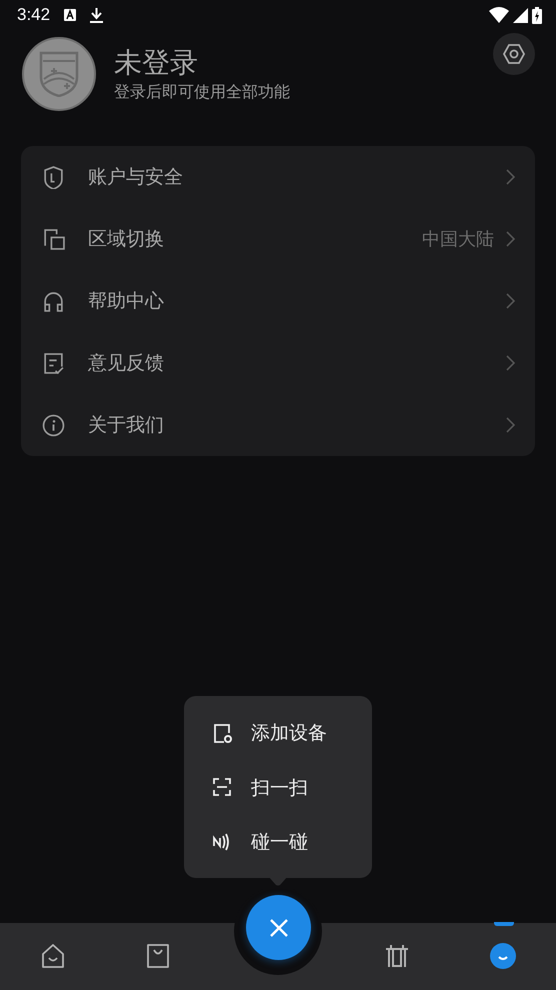 This screenshot has width=556, height=990. Describe the element at coordinates (292, 842) in the screenshot. I see `popup-item: 碰一碰` at that location.